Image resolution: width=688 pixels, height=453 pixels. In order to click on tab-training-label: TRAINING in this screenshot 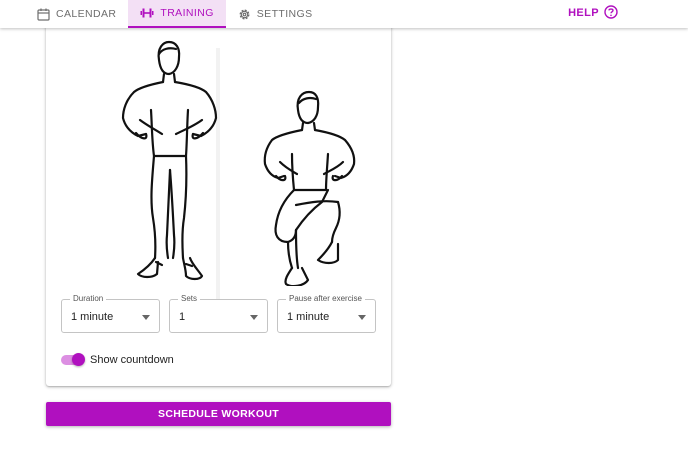, I will do `click(187, 13)`.